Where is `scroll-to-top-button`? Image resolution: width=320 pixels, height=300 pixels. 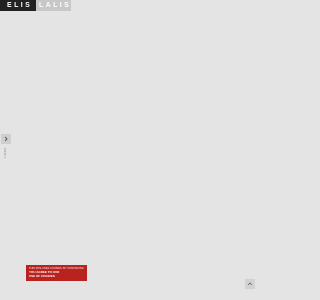 scroll-to-top-button is located at coordinates (250, 284).